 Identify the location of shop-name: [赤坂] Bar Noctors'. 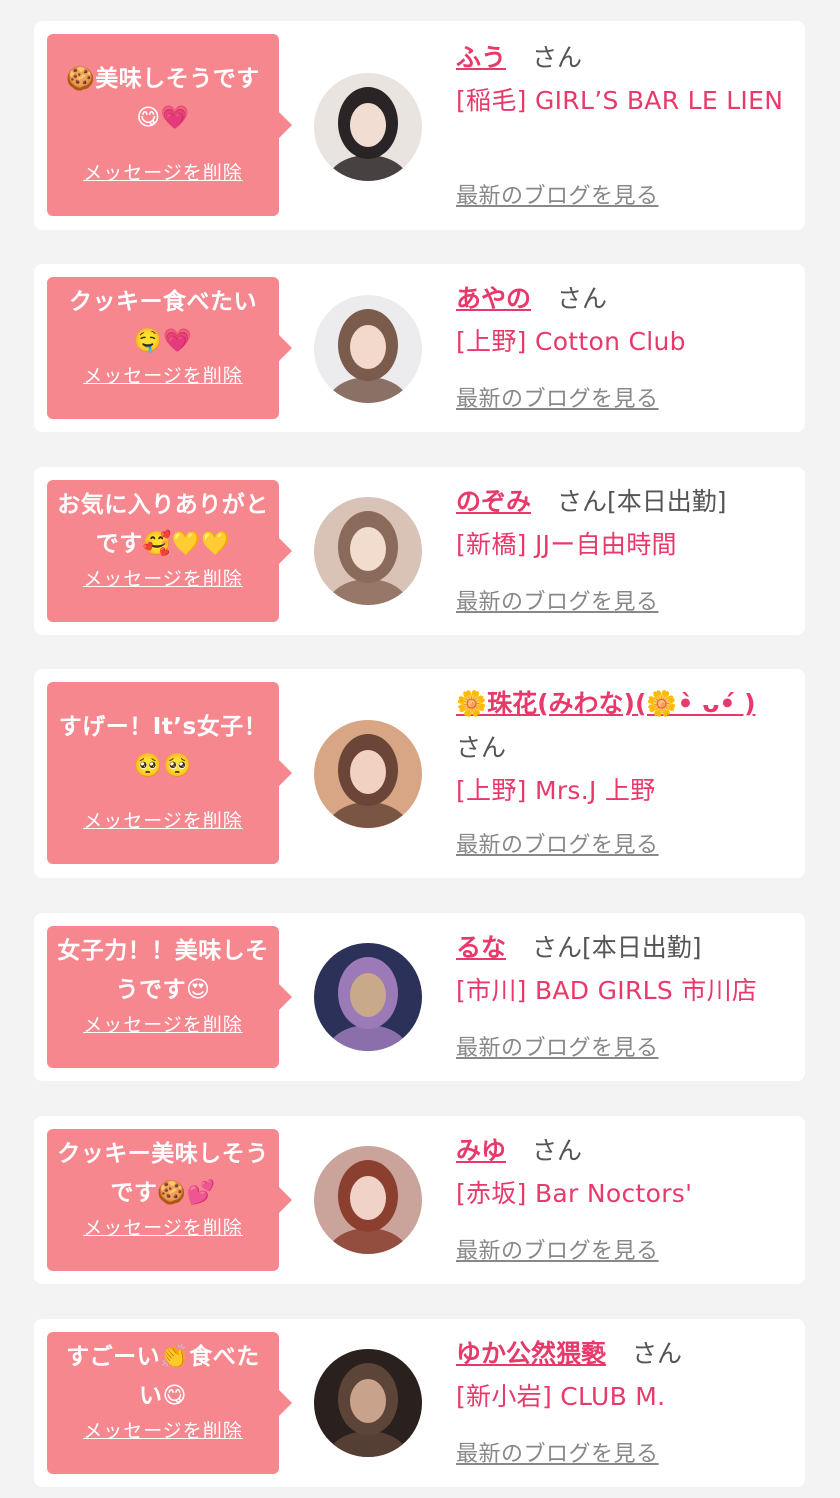
(574, 1193).